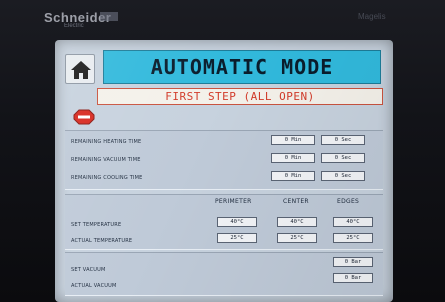 The width and height of the screenshot is (445, 302). What do you see at coordinates (293, 140) in the screenshot?
I see `heating-time-min: 0 Min` at bounding box center [293, 140].